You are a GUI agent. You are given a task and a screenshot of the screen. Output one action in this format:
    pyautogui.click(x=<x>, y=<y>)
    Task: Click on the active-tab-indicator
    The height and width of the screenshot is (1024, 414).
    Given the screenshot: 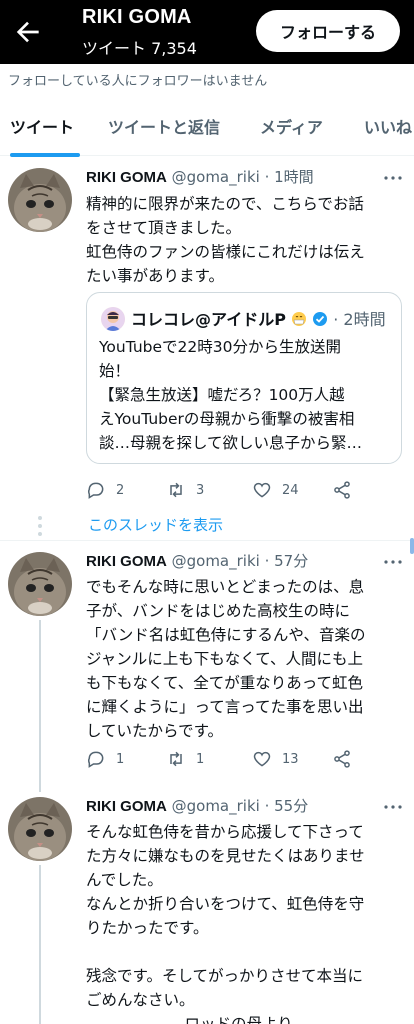 What is the action you would take?
    pyautogui.click(x=45, y=155)
    